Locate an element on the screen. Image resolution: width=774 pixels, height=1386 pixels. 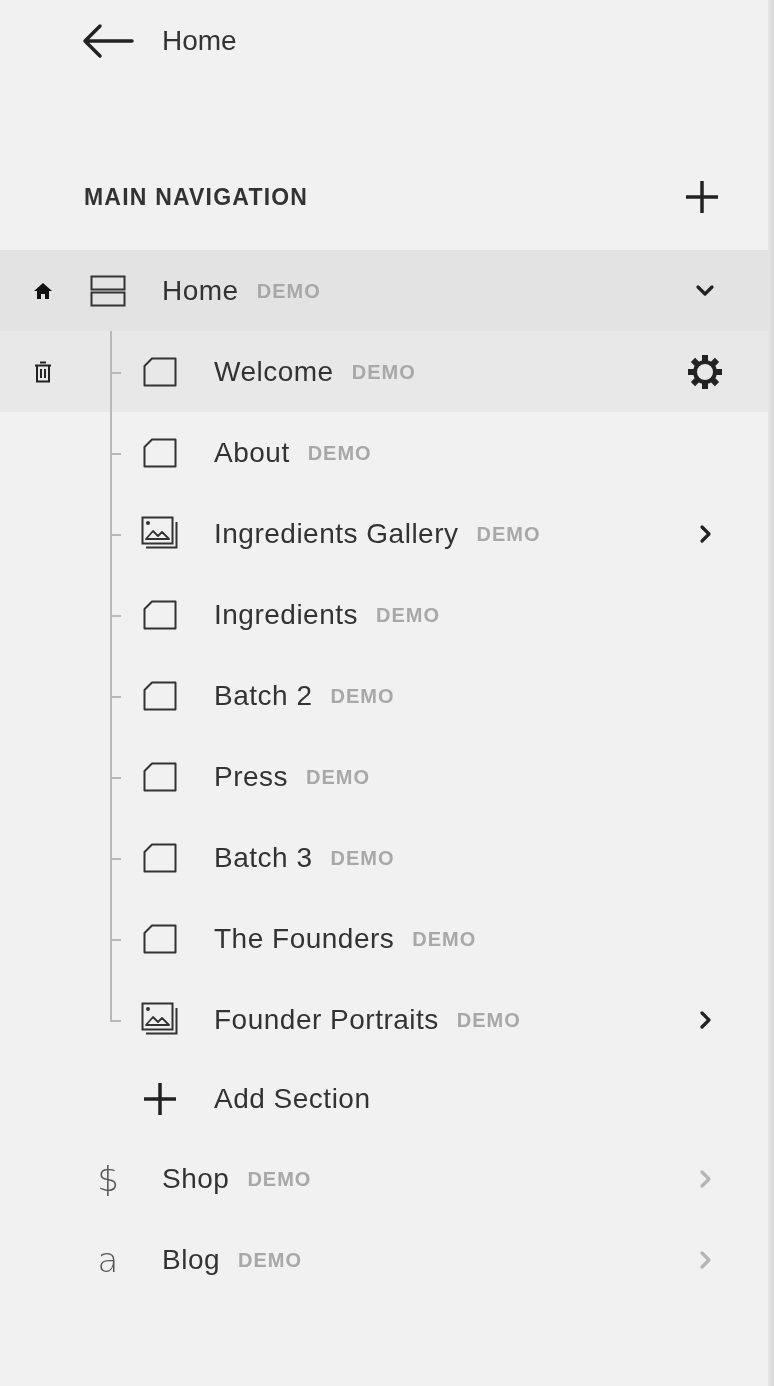
nav-item: Batch 2 DEMO is located at coordinates (384, 695).